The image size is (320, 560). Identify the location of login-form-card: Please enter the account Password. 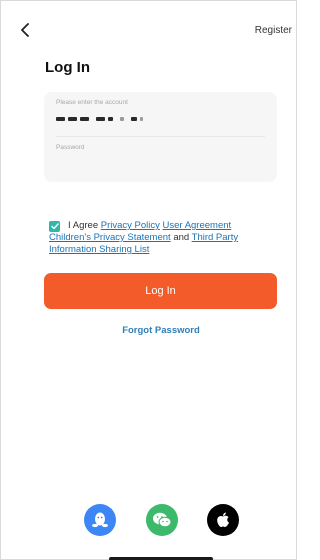
(160, 137).